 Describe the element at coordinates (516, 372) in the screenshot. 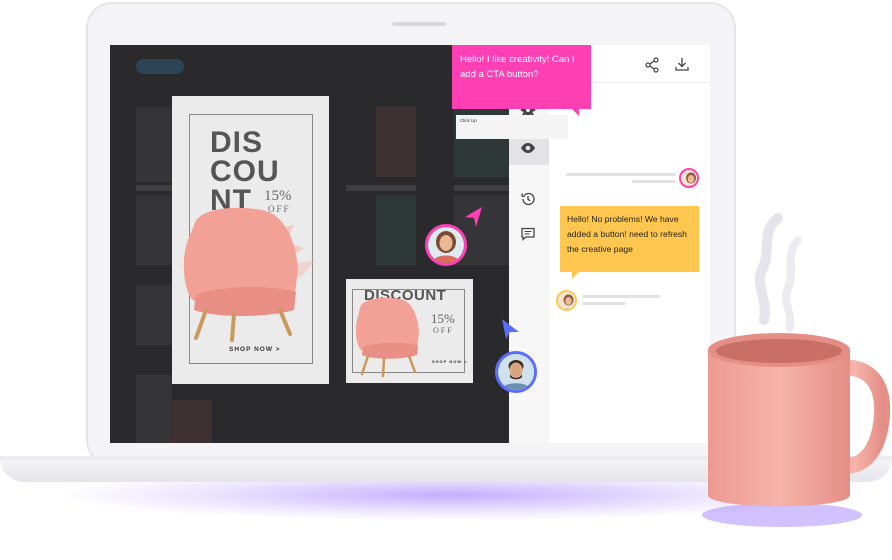

I see `collaborator-avatar-man` at that location.